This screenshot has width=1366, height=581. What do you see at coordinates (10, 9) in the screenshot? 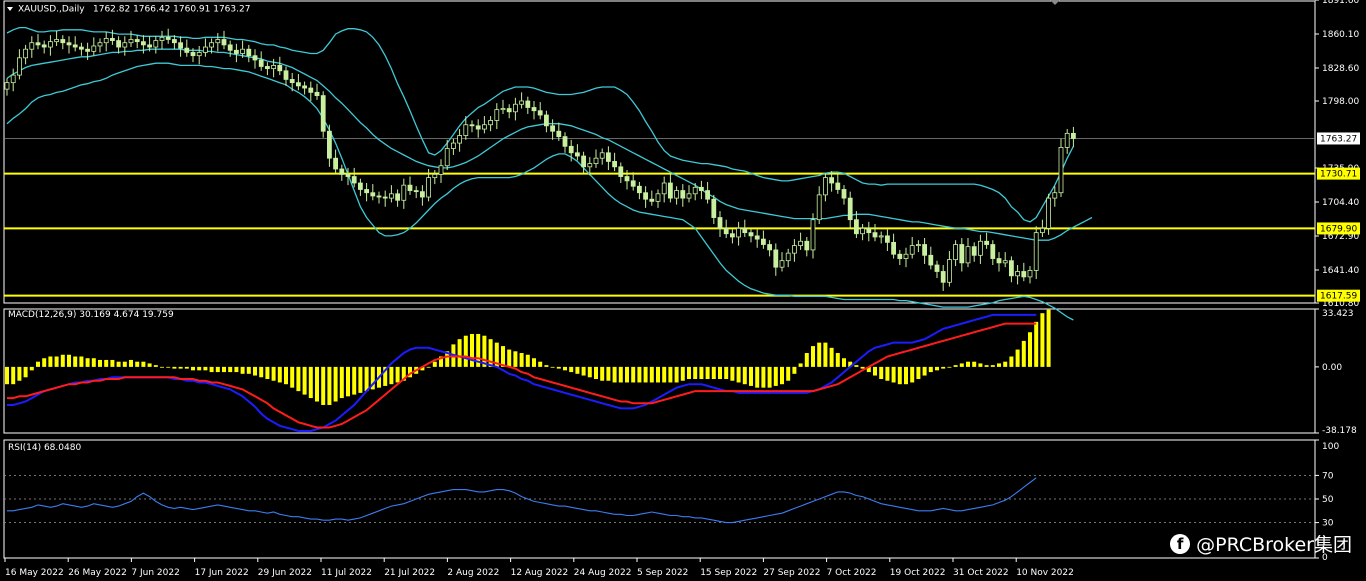
I see `dropdown-triangle-icon` at bounding box center [10, 9].